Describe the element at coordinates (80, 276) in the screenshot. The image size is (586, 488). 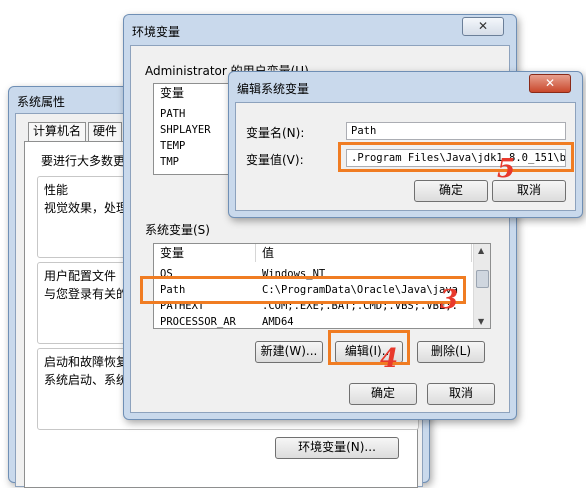
I see `user-profile-title: 用户配置文件` at that location.